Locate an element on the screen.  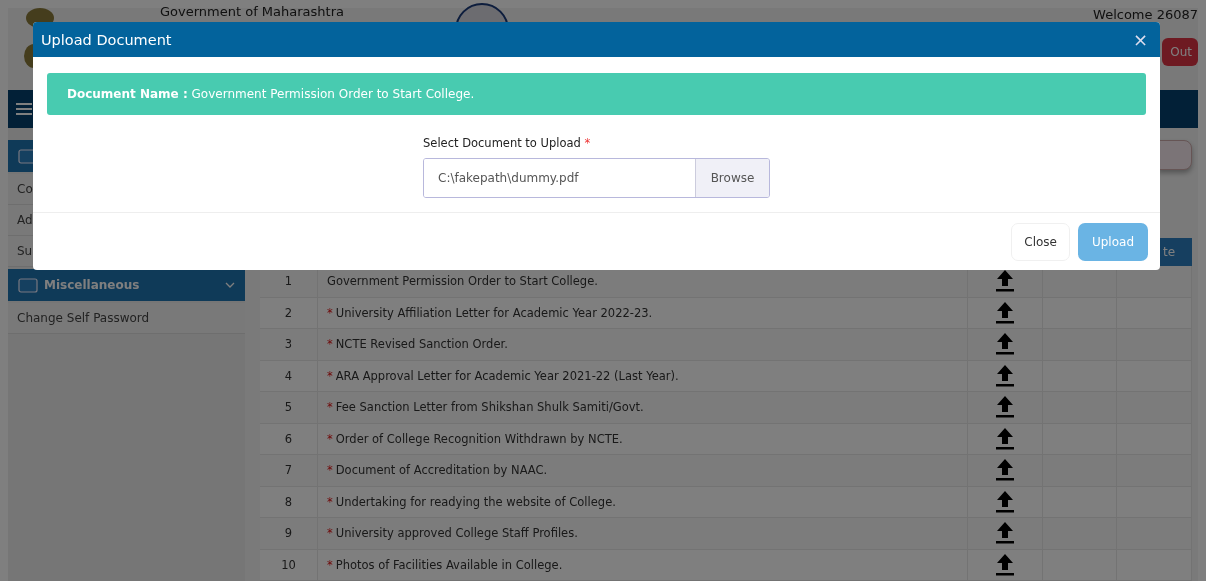
row-number: 4 is located at coordinates (289, 375).